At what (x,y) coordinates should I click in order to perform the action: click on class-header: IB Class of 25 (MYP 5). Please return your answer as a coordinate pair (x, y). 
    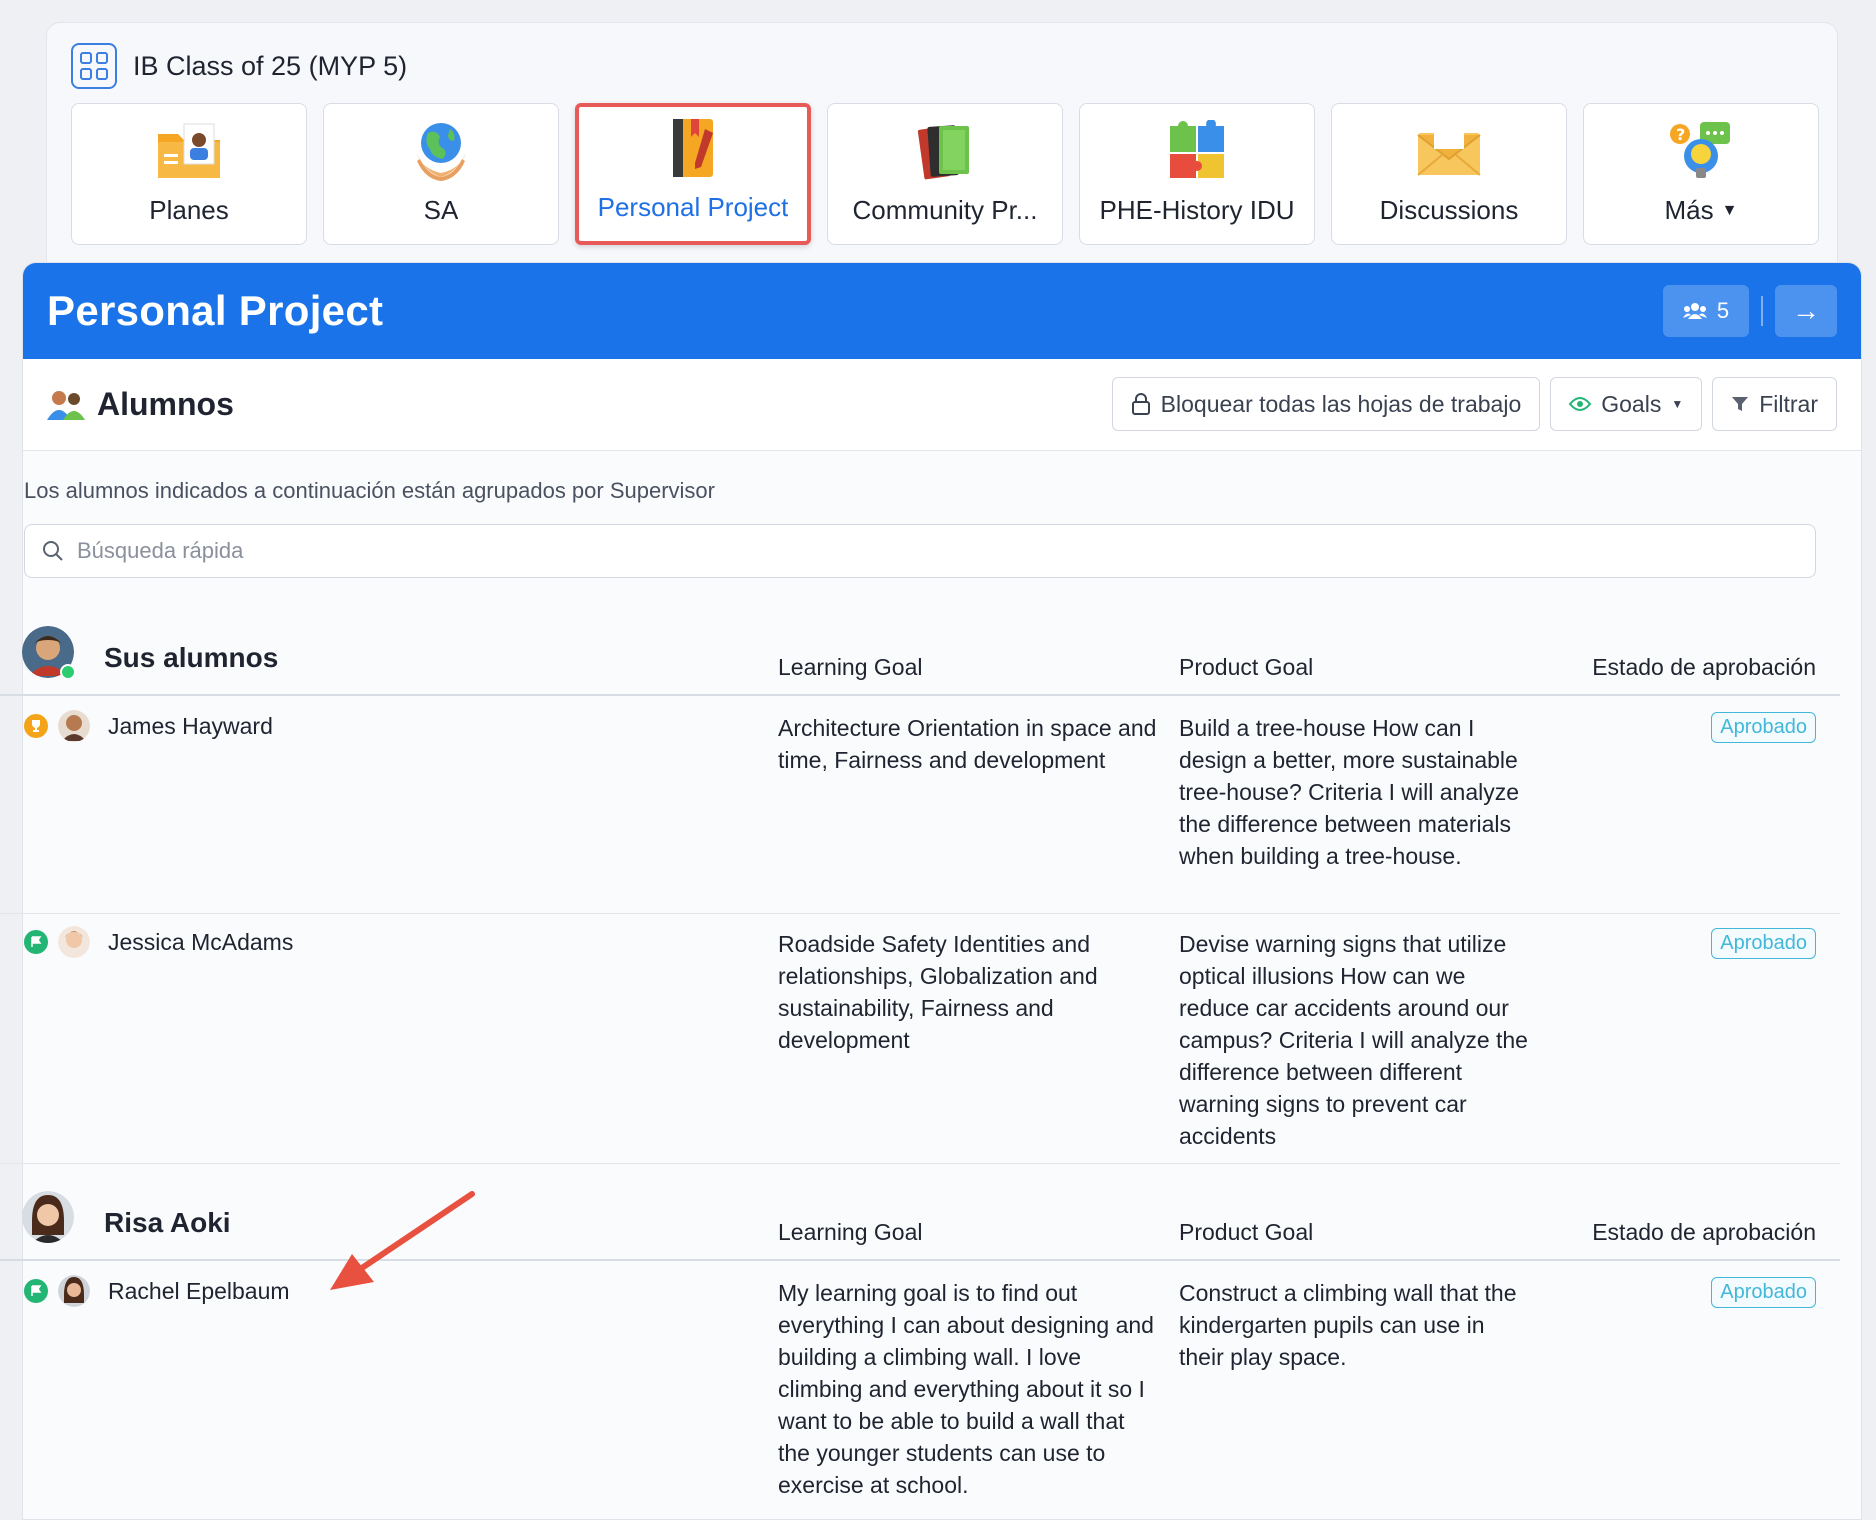
    Looking at the image, I should click on (239, 66).